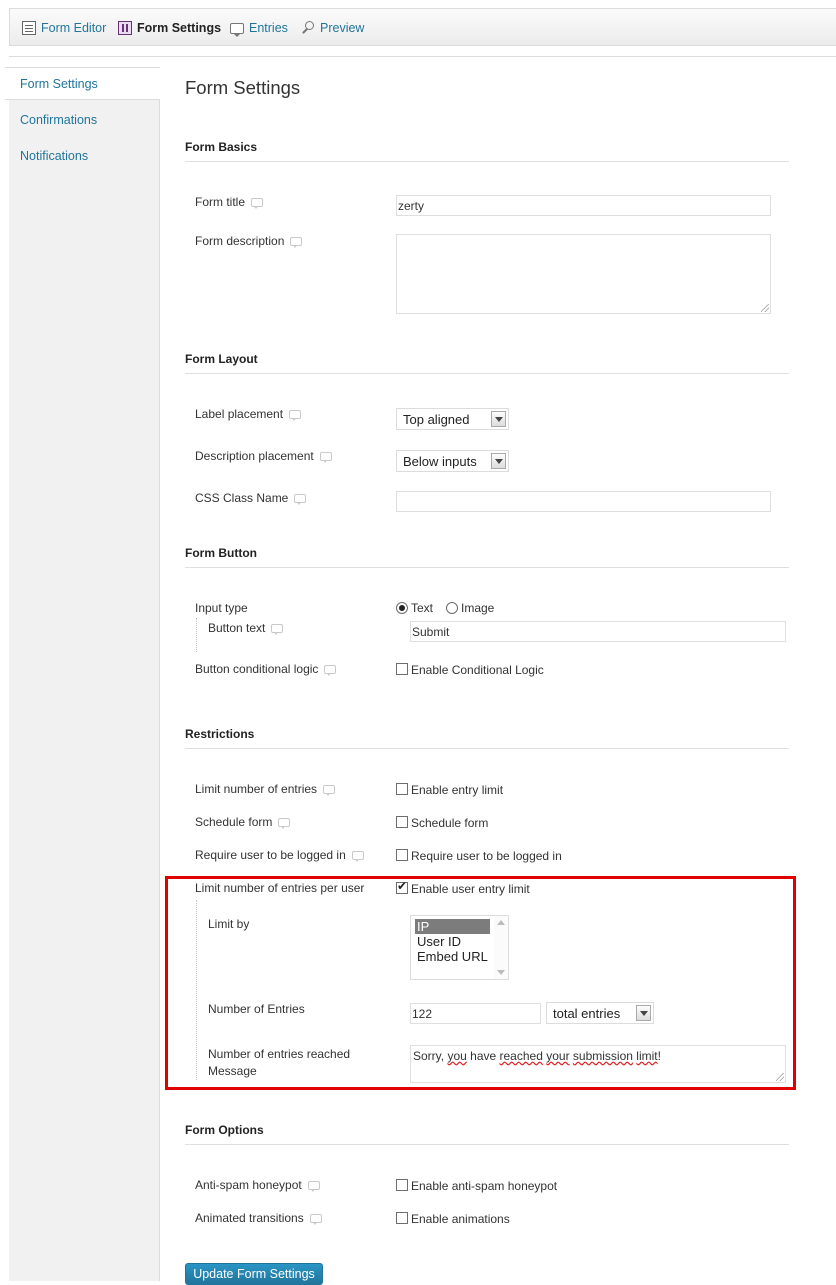 The width and height of the screenshot is (836, 1285). I want to click on limit-entries-label: Limit number of entries, so click(265, 789).